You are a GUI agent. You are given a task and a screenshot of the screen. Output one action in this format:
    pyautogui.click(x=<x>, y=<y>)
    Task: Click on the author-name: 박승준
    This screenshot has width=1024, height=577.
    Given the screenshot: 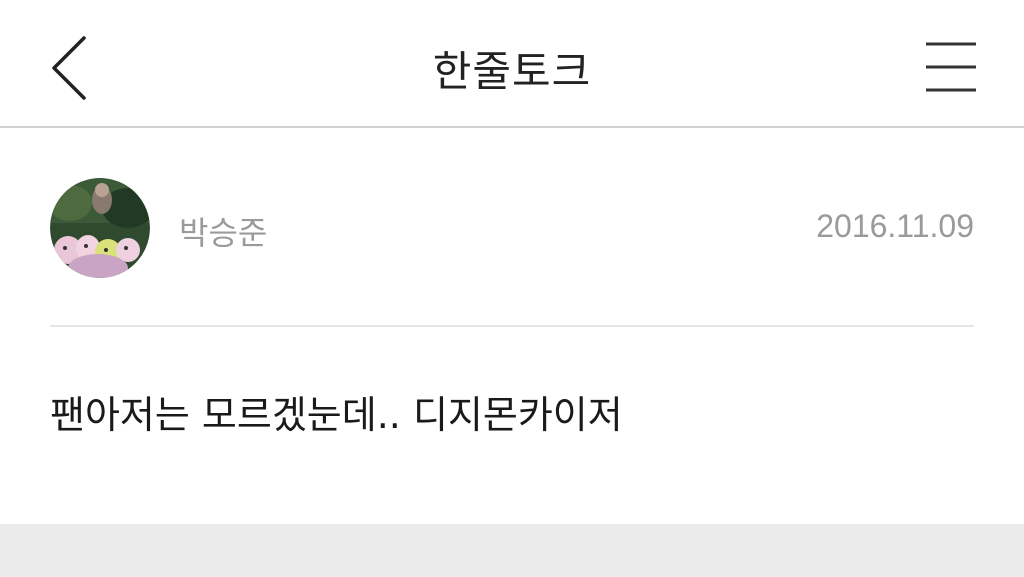 What is the action you would take?
    pyautogui.click(x=223, y=233)
    